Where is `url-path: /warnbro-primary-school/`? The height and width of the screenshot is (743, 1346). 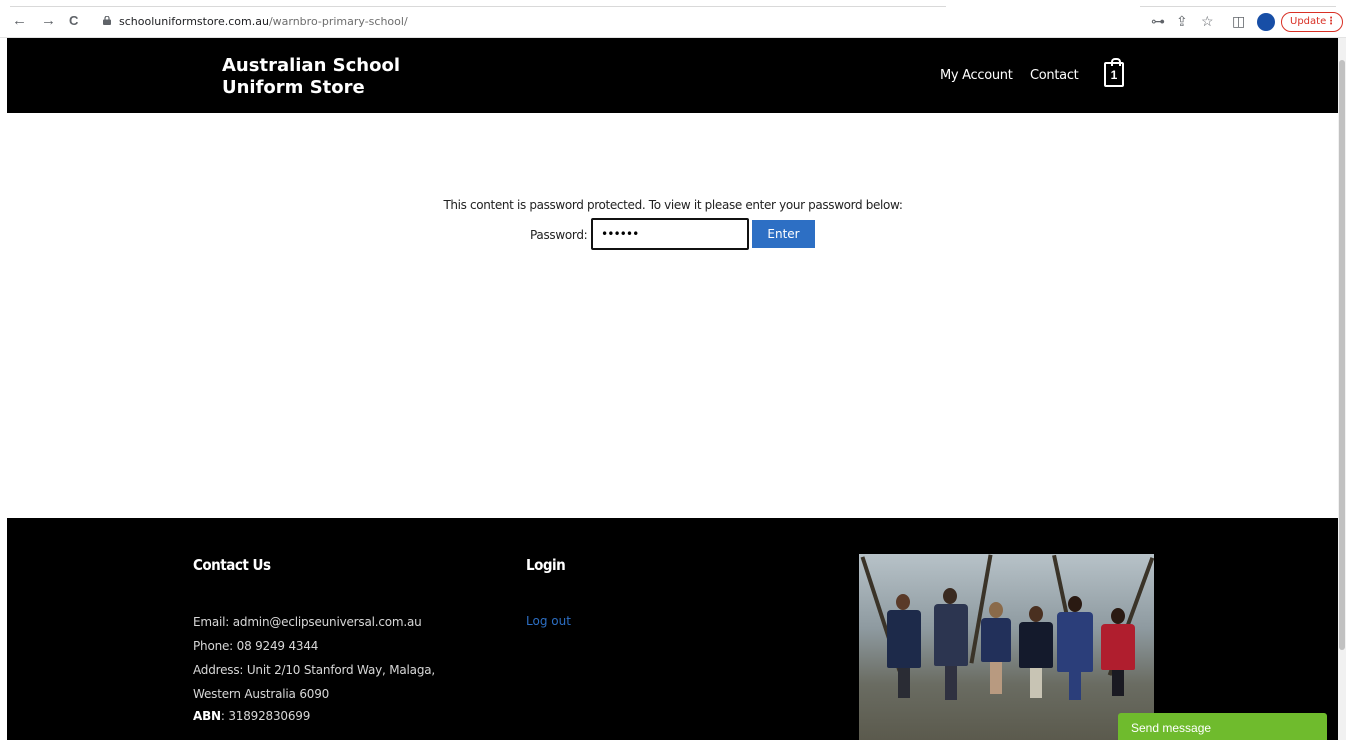
url-path: /warnbro-primary-school/ is located at coordinates (338, 21).